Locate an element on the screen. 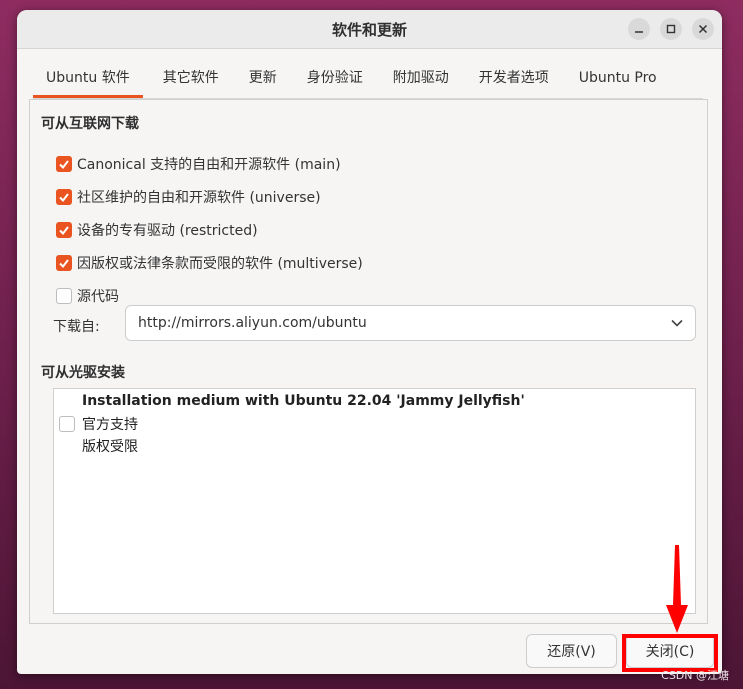 This screenshot has width=743, height=689. option-multiverse: 因版权或法律条款而受限的软件 (multiverse) is located at coordinates (209, 263).